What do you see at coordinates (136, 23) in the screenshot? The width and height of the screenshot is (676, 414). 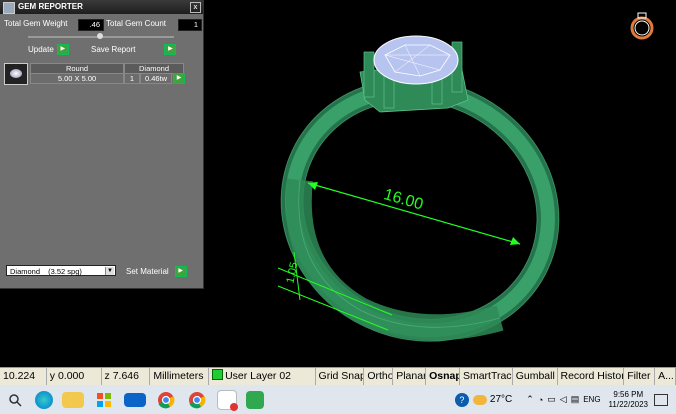 I see `total-count-label: Total Gem Count` at bounding box center [136, 23].